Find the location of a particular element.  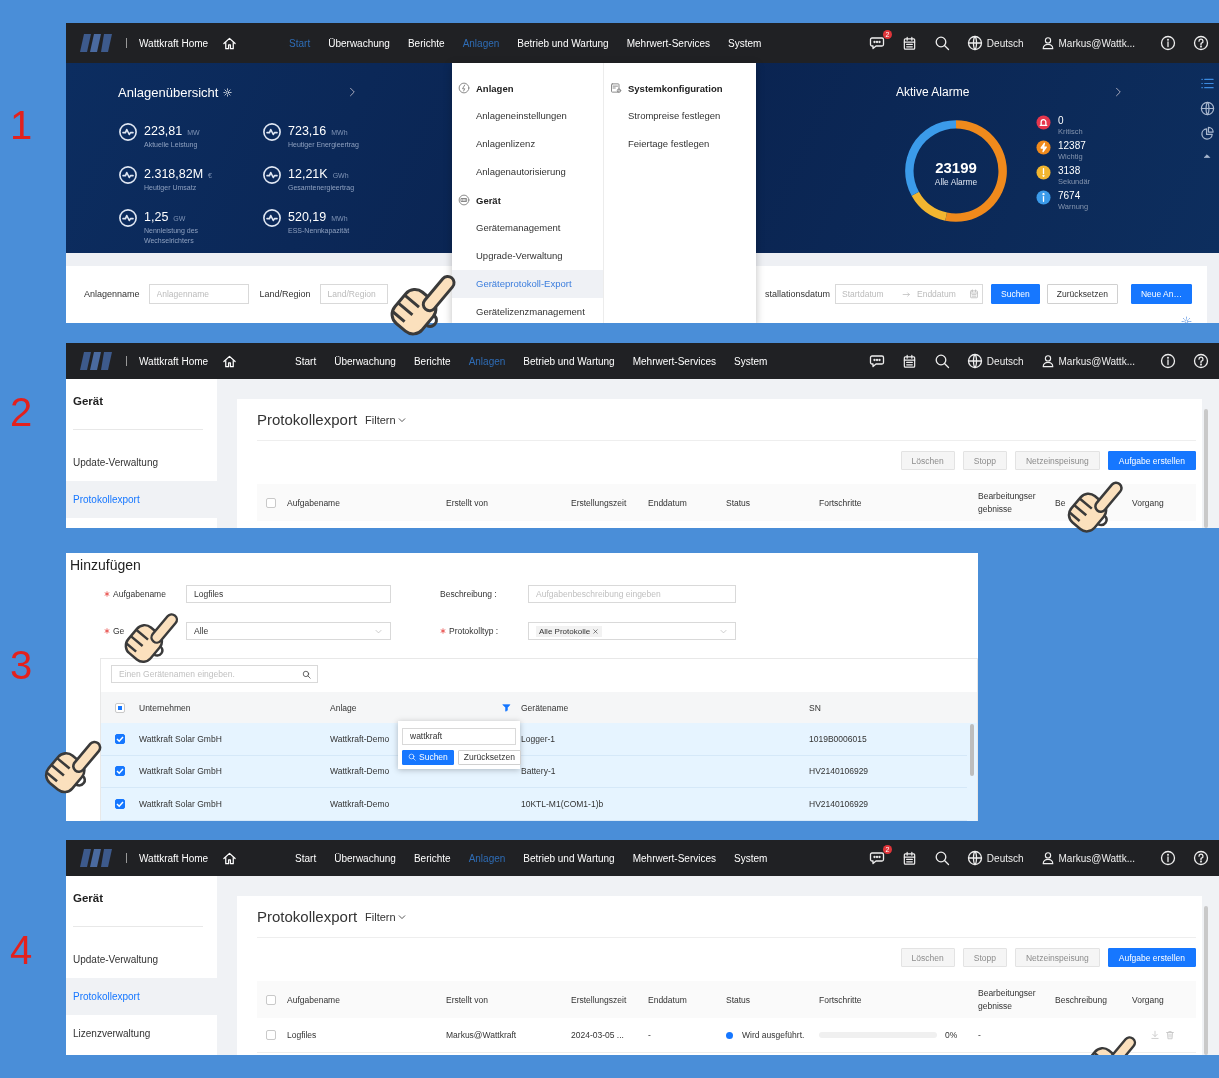

metric-value: 1,25 is located at coordinates (156, 217).